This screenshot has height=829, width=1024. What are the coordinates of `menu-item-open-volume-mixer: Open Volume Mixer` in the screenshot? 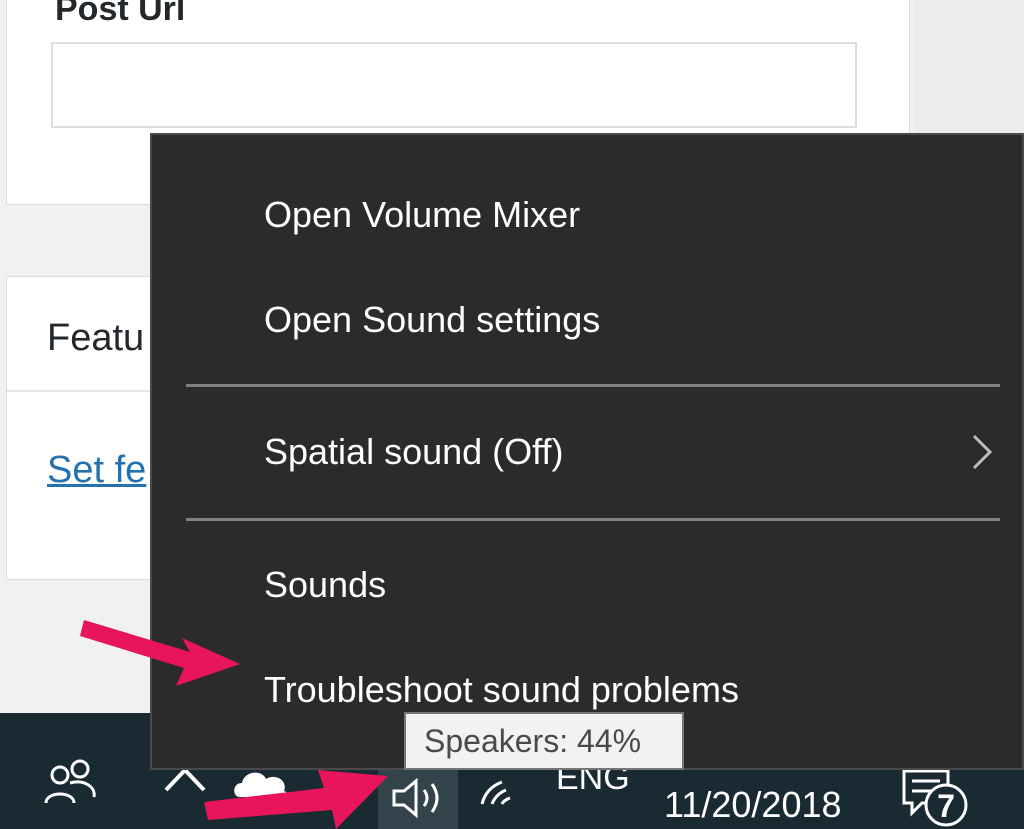 It's located at (587, 215).